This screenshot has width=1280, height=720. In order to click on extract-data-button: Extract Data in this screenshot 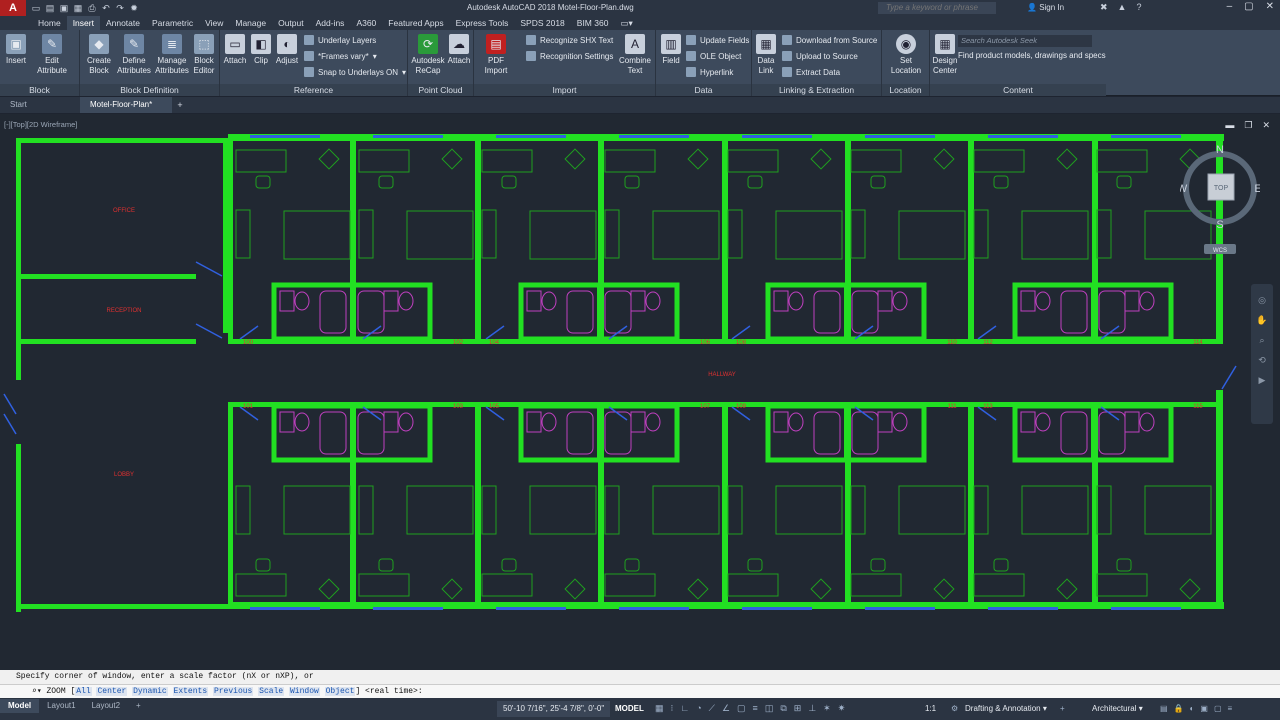, I will do `click(811, 72)`.